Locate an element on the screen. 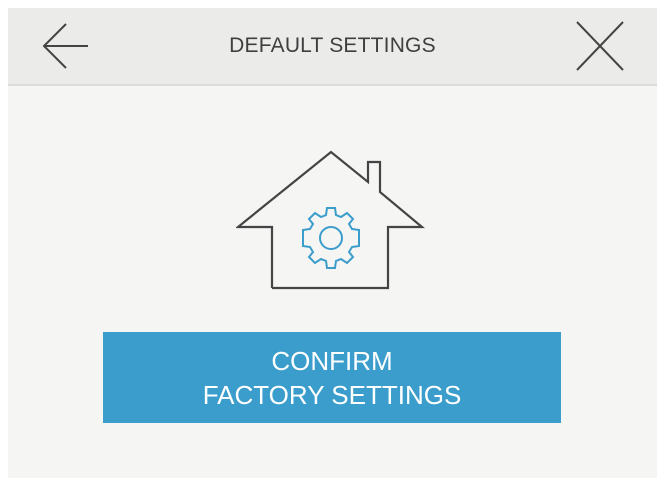 The image size is (665, 486). back-button is located at coordinates (64, 46).